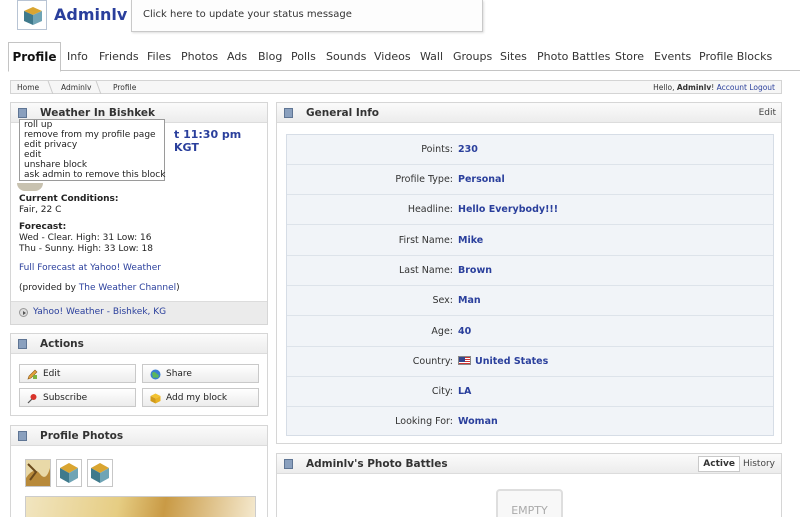 This screenshot has width=800, height=517. What do you see at coordinates (92, 155) in the screenshot?
I see `menu-edit: edit` at bounding box center [92, 155].